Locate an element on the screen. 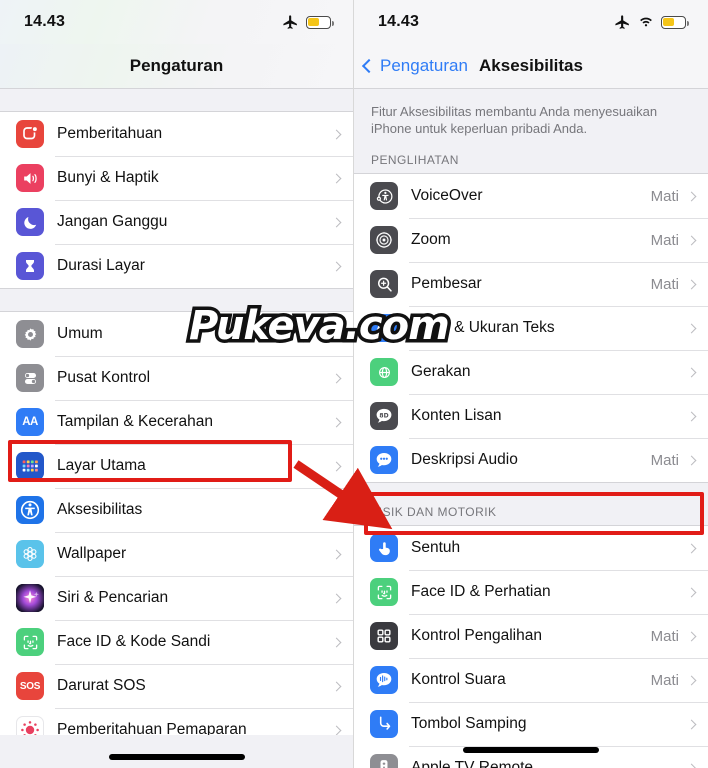 The image size is (708, 768). wifi-icon is located at coordinates (646, 22).